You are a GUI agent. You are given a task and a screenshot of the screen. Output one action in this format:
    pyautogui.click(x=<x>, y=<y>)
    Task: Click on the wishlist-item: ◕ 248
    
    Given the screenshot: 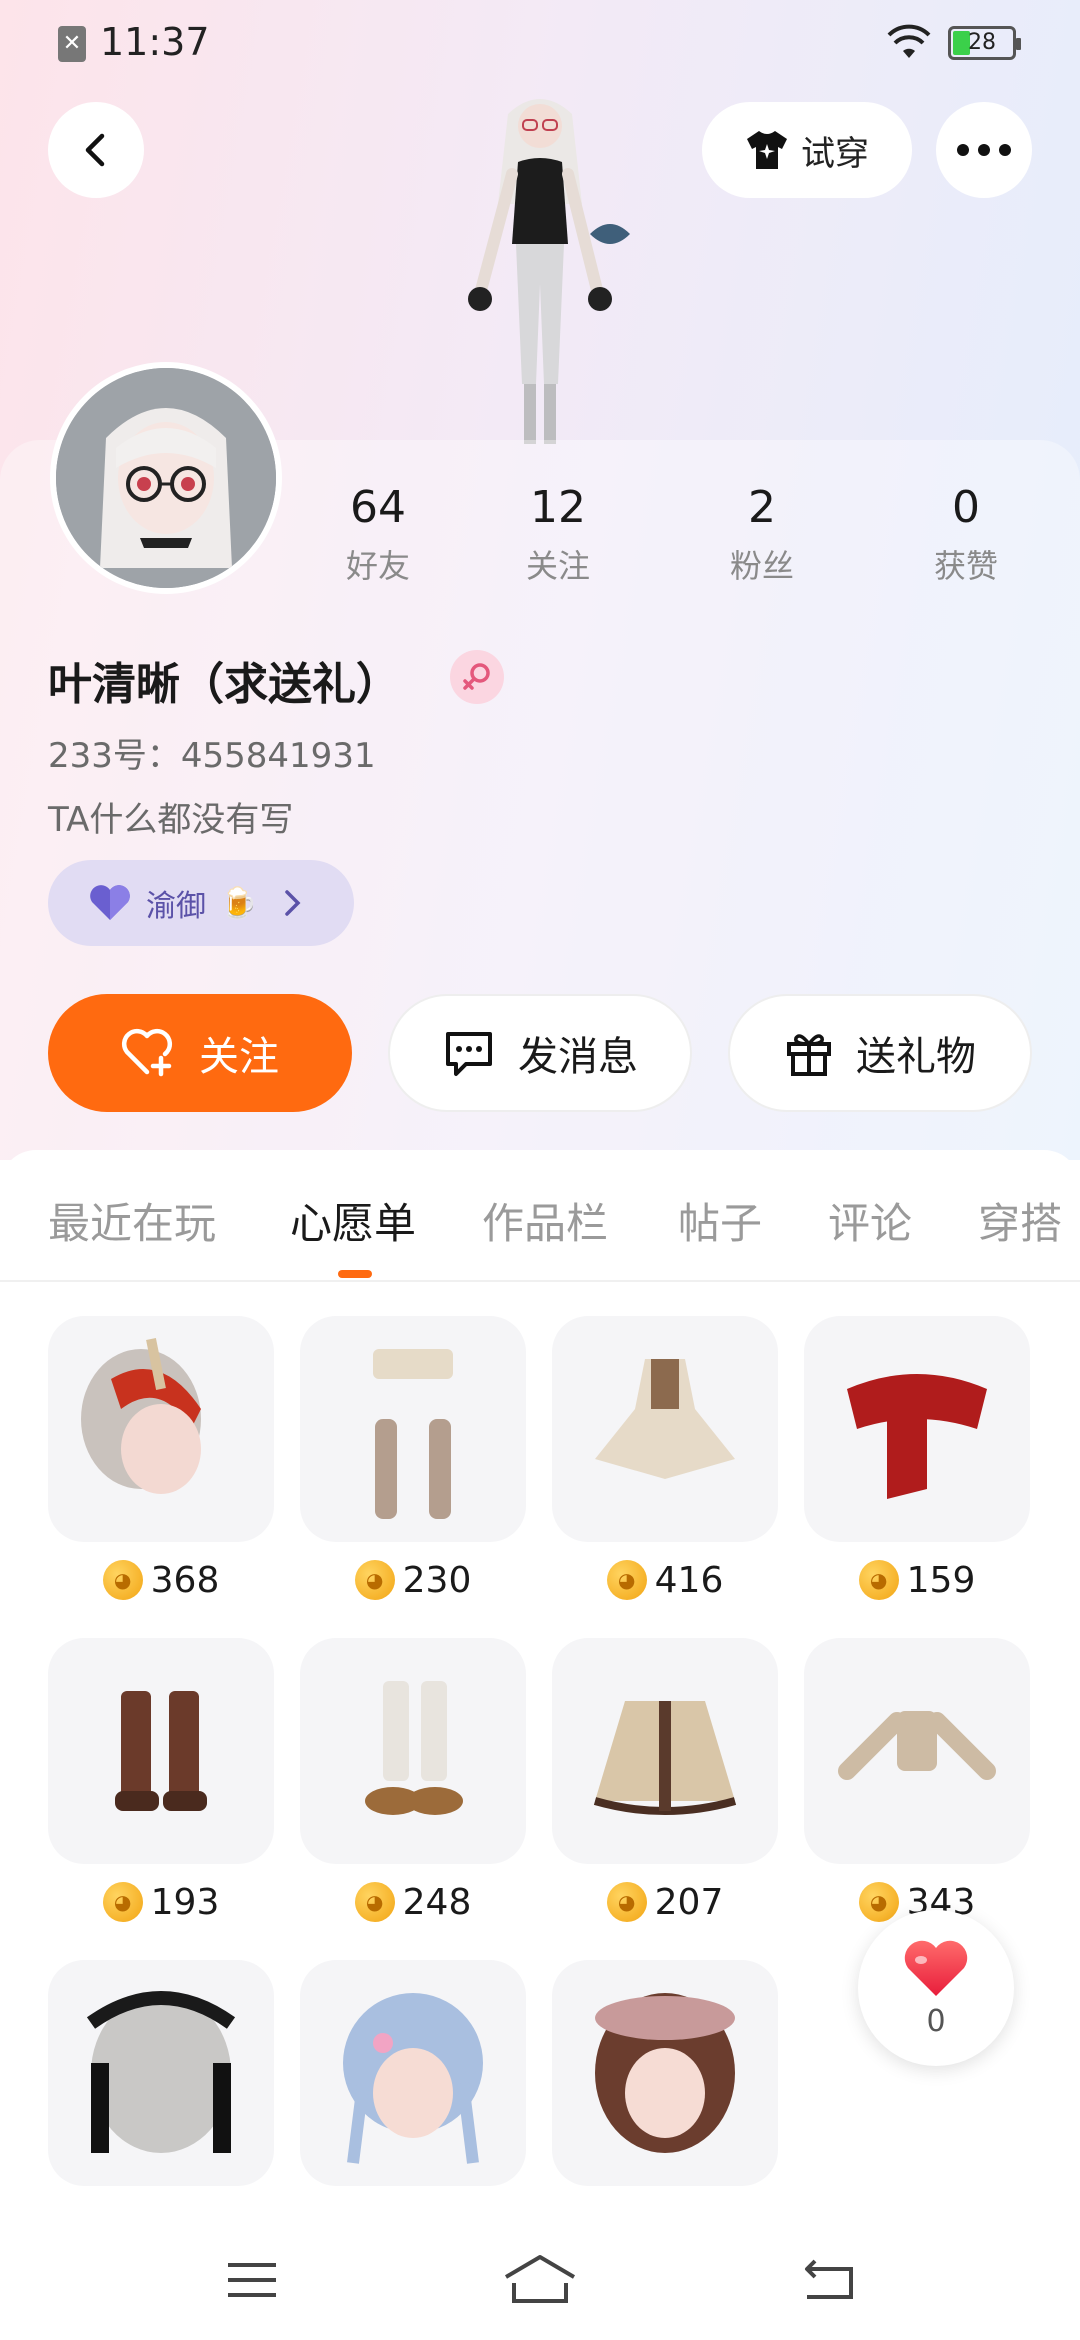 What is the action you would take?
    pyautogui.click(x=413, y=1782)
    